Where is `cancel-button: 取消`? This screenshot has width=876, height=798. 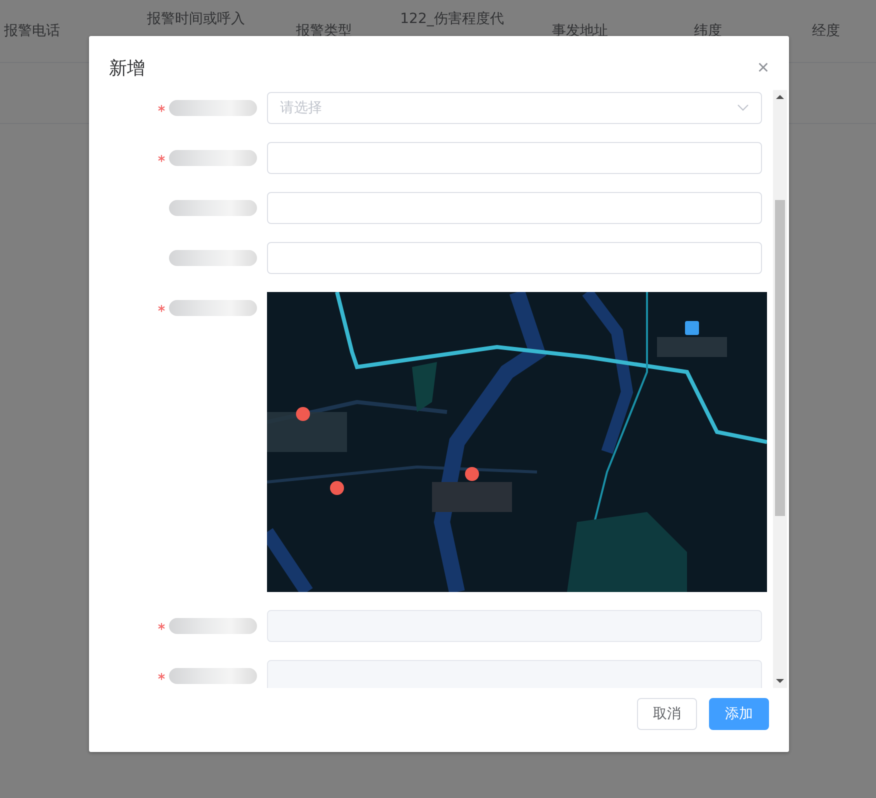 cancel-button: 取消 is located at coordinates (667, 714).